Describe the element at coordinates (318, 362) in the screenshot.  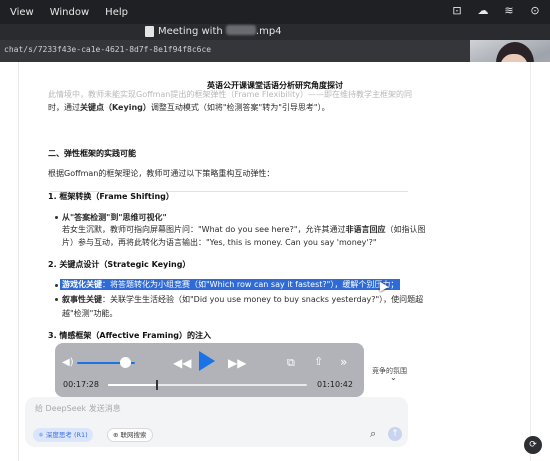
I see `share-icon: ⇧` at that location.